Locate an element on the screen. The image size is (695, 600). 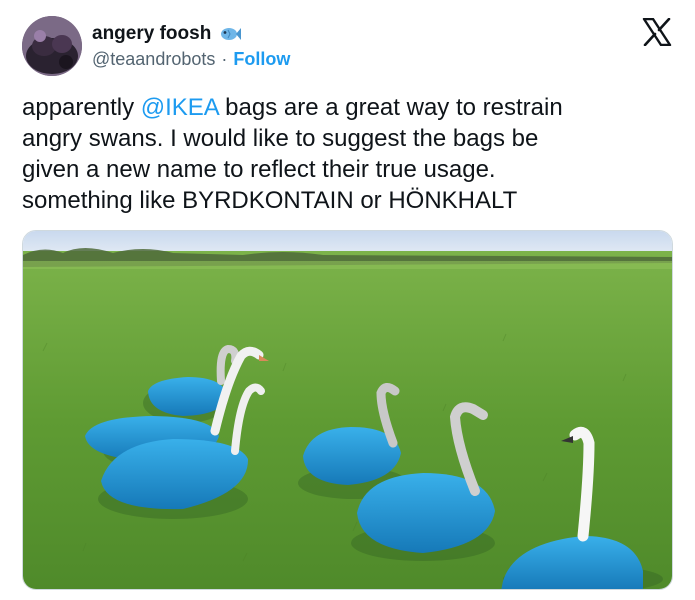
author-name-row: angery foosh is located at coordinates (167, 34).